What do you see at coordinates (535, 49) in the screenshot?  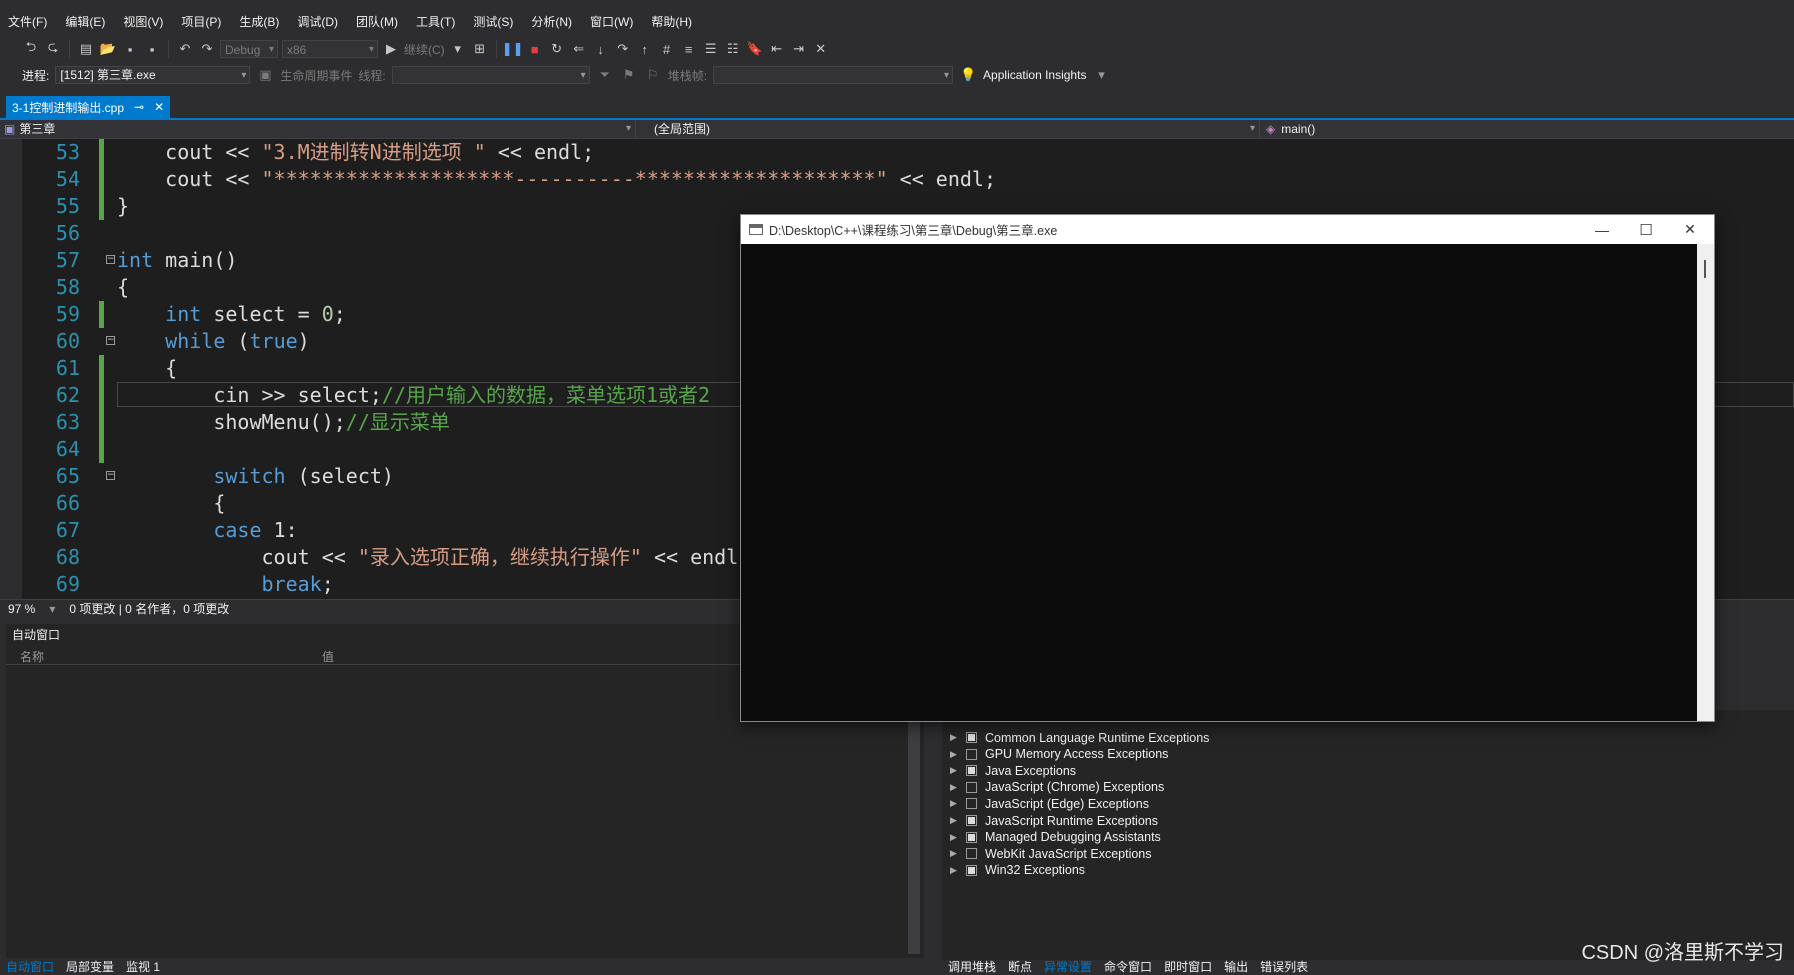 I see `stop-icon: ■` at bounding box center [535, 49].